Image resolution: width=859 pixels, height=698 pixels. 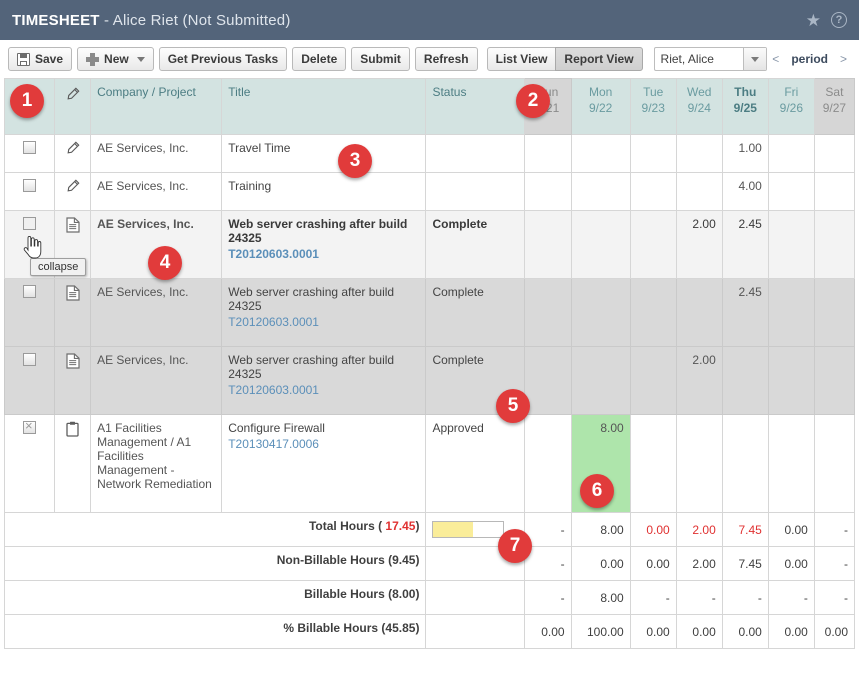 I want to click on hours-cell: 4.00, so click(x=745, y=191).